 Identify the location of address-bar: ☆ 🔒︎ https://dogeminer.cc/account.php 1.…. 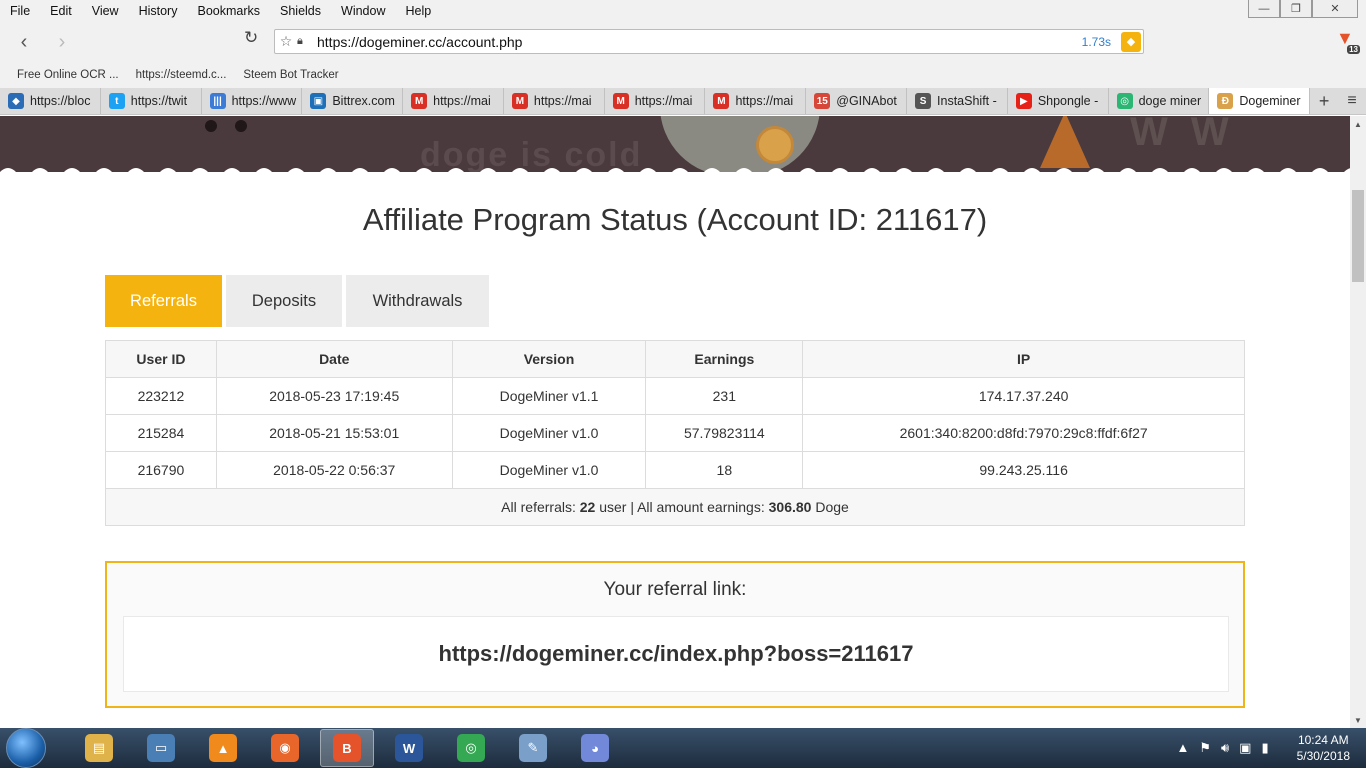
(709, 41).